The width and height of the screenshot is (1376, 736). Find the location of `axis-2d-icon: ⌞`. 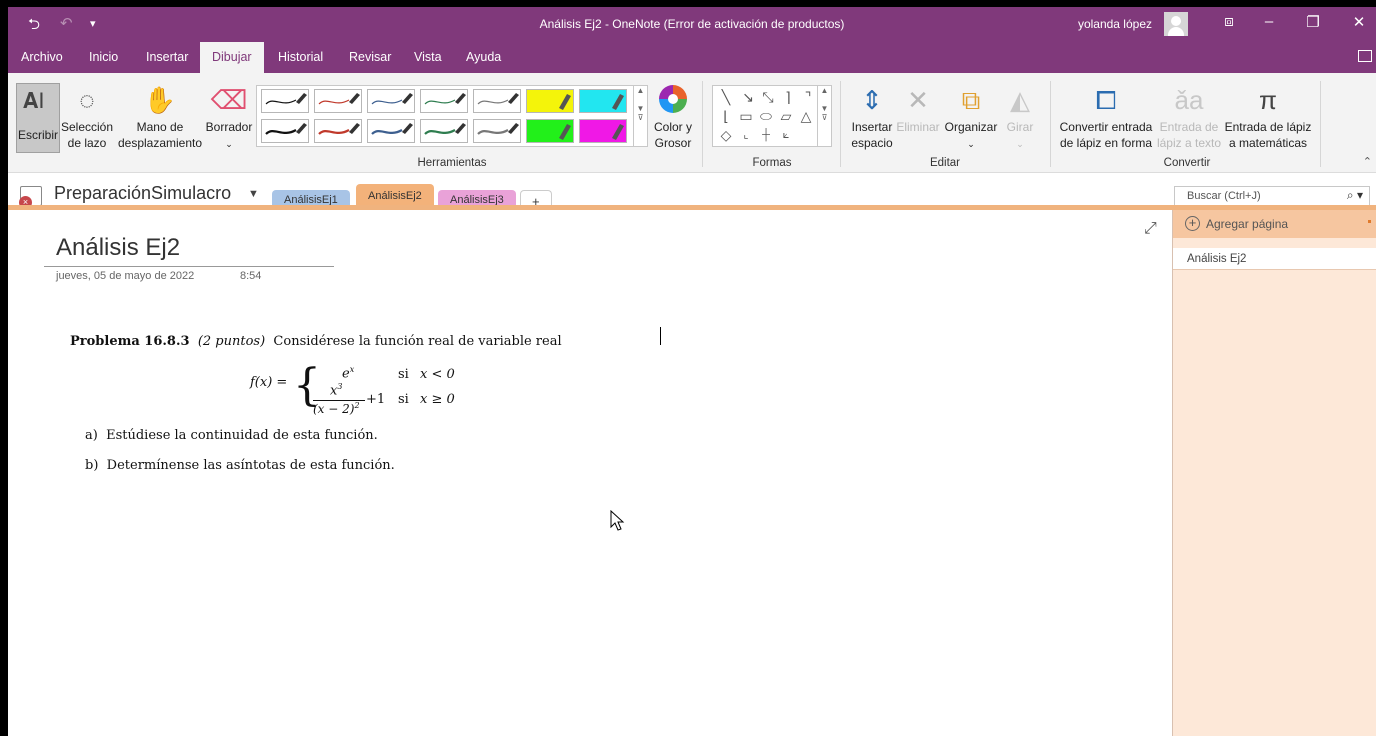

axis-2d-icon: ⌞ is located at coordinates (746, 135).